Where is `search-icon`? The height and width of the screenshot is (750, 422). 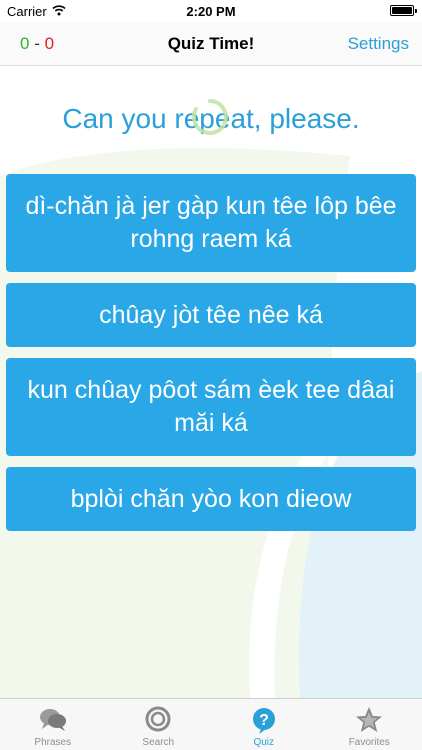
search-icon is located at coordinates (158, 719).